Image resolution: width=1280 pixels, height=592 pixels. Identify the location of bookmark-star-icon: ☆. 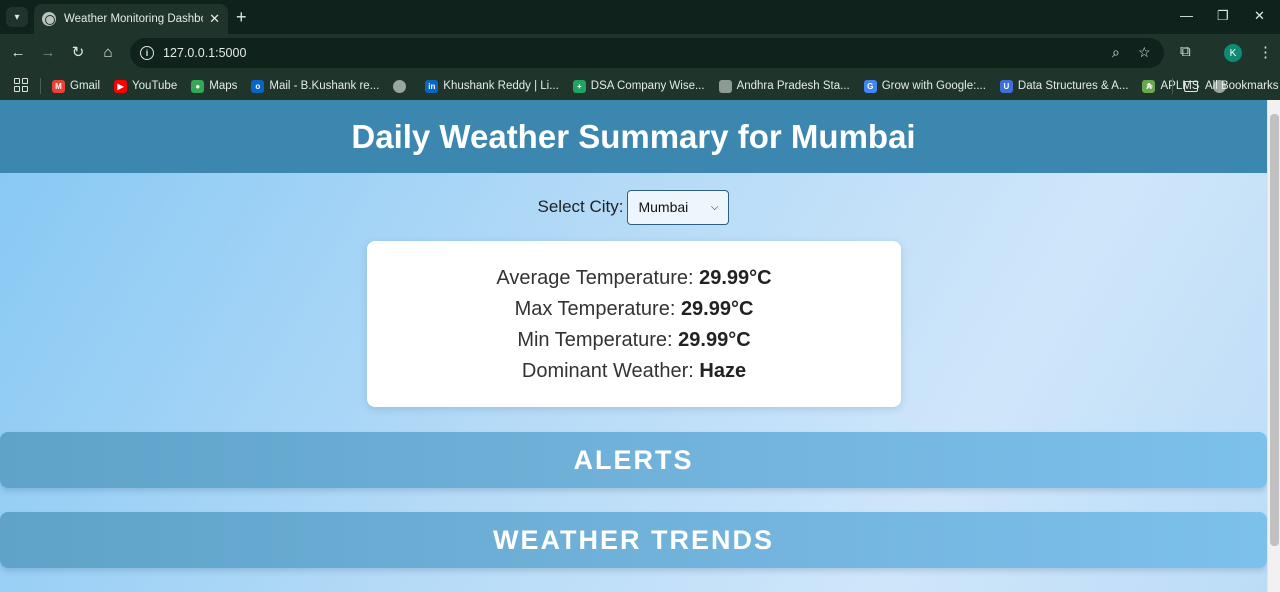
(1144, 52).